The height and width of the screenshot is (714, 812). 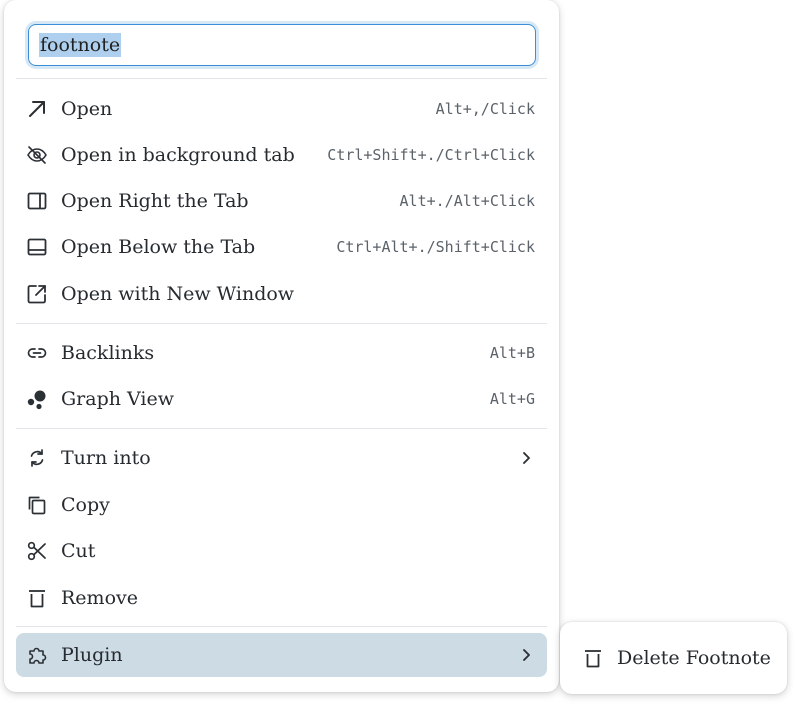 What do you see at coordinates (512, 353) in the screenshot?
I see `menu-item-shortcut: Alt+B` at bounding box center [512, 353].